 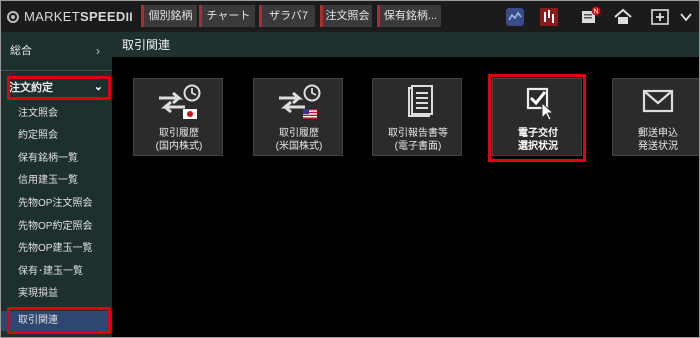 I want to click on tab-zaraba: ザラバ7, so click(x=287, y=16).